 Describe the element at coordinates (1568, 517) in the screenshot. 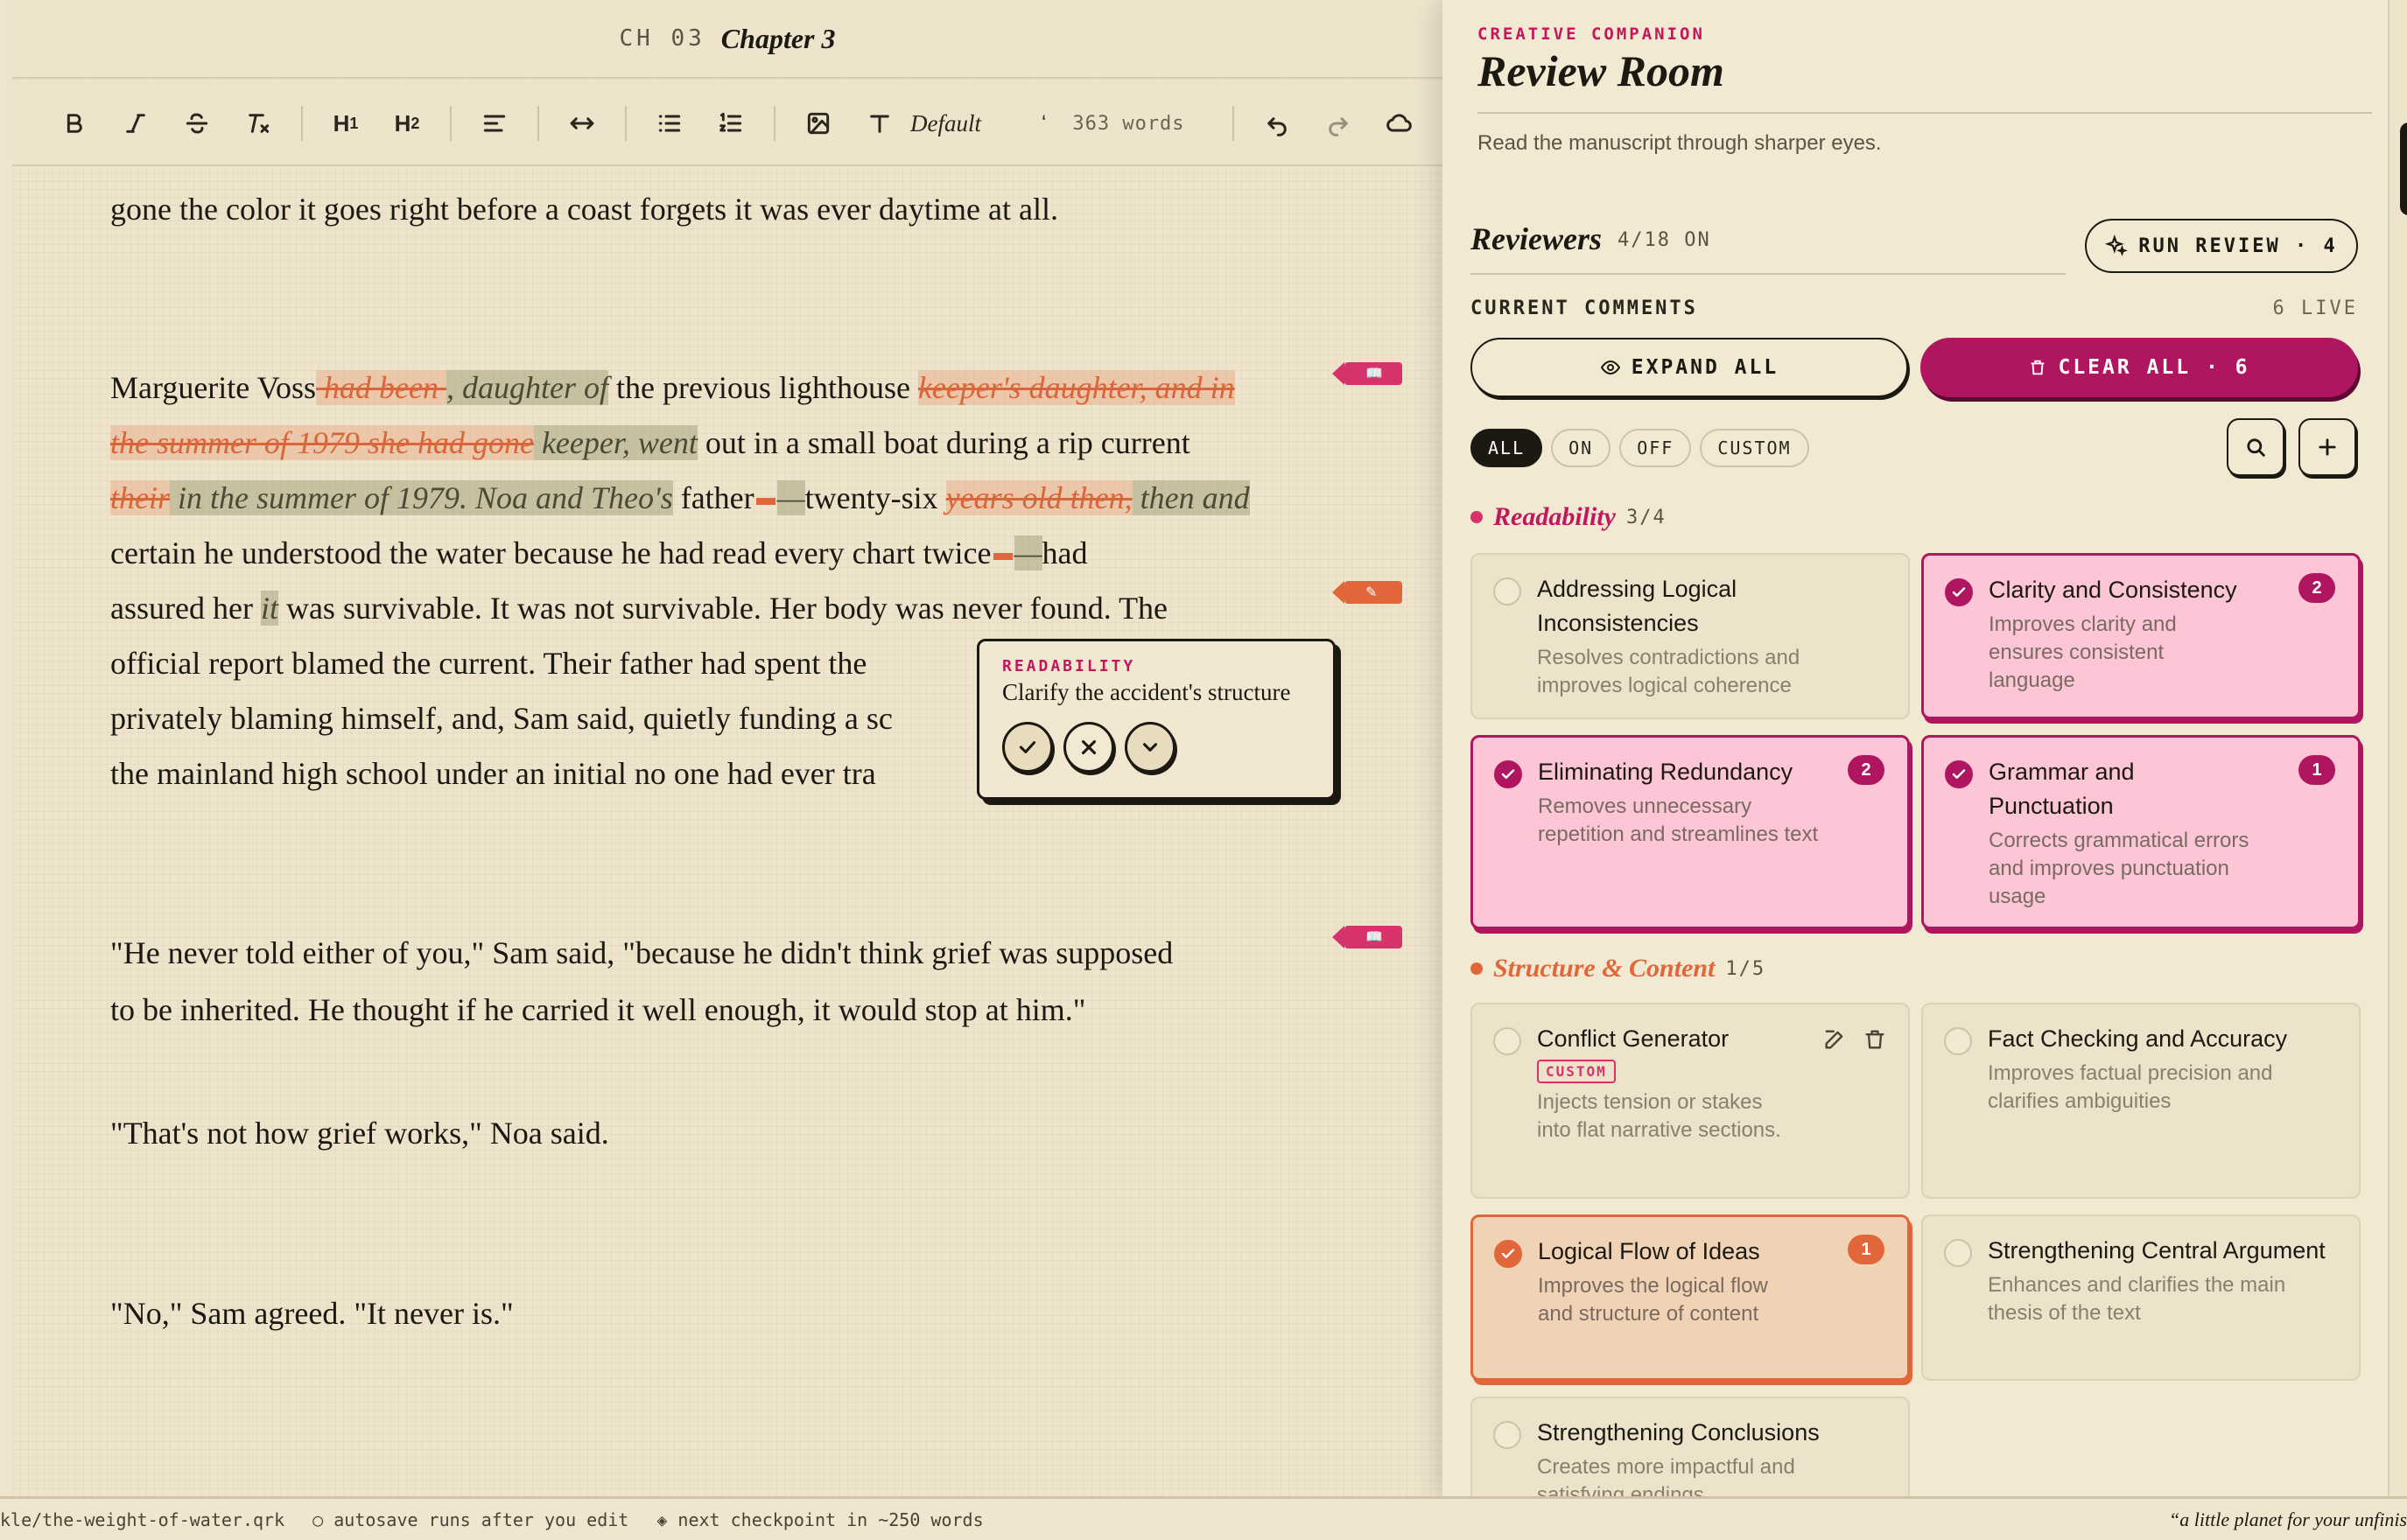

I see `group-header-readability: Readability 3/4` at that location.